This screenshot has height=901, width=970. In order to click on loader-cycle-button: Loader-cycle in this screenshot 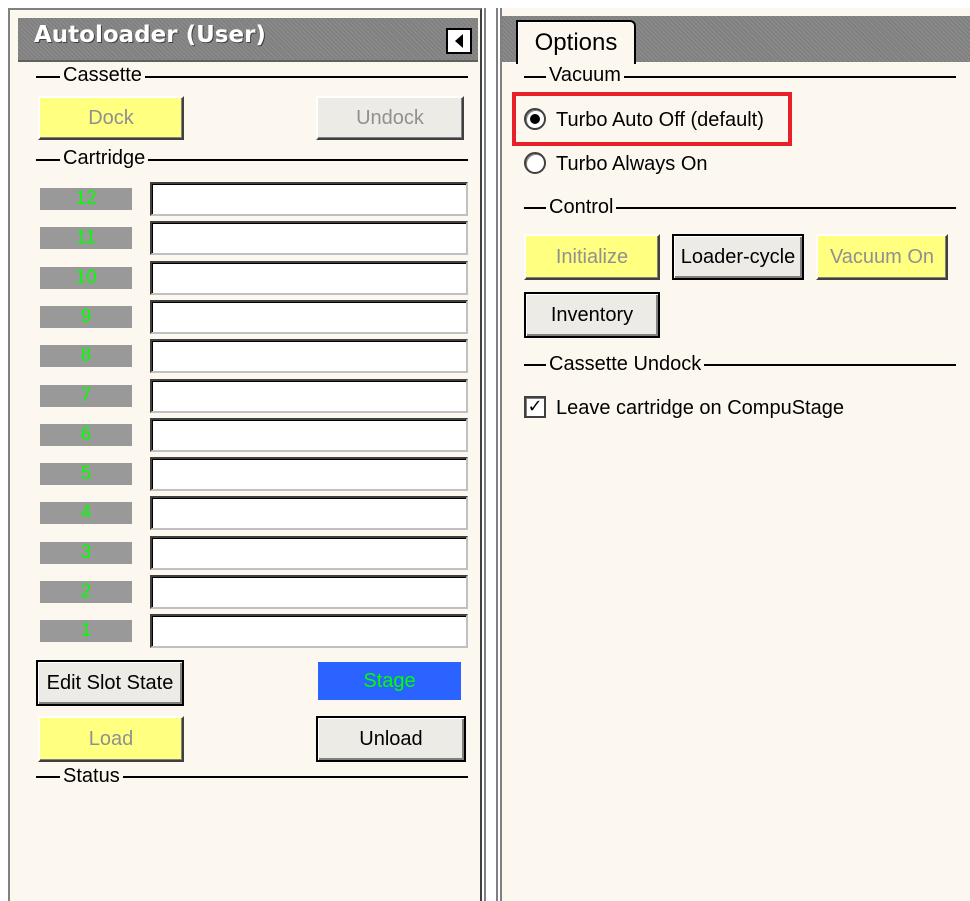, I will do `click(738, 257)`.